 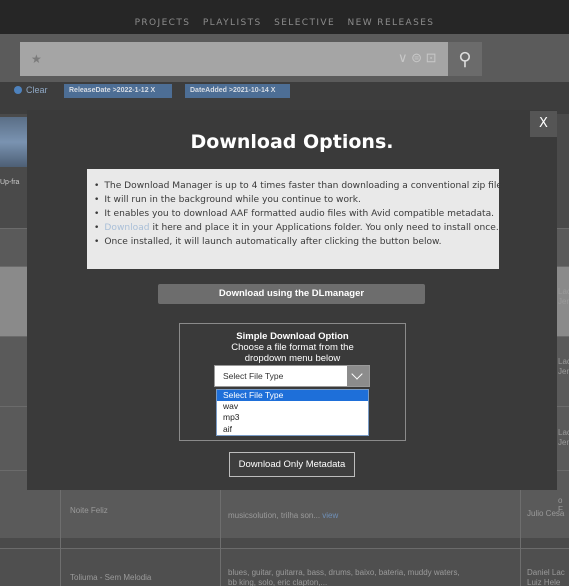 I want to click on clear-label: Clear, so click(x=37, y=90).